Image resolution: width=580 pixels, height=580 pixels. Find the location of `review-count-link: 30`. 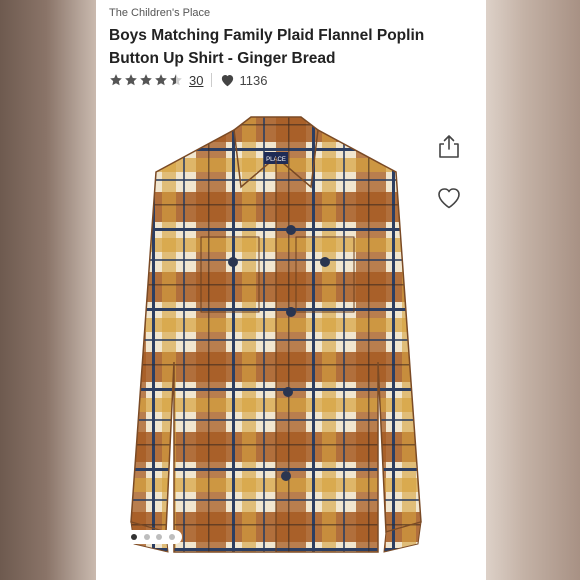

review-count-link: 30 is located at coordinates (196, 80).